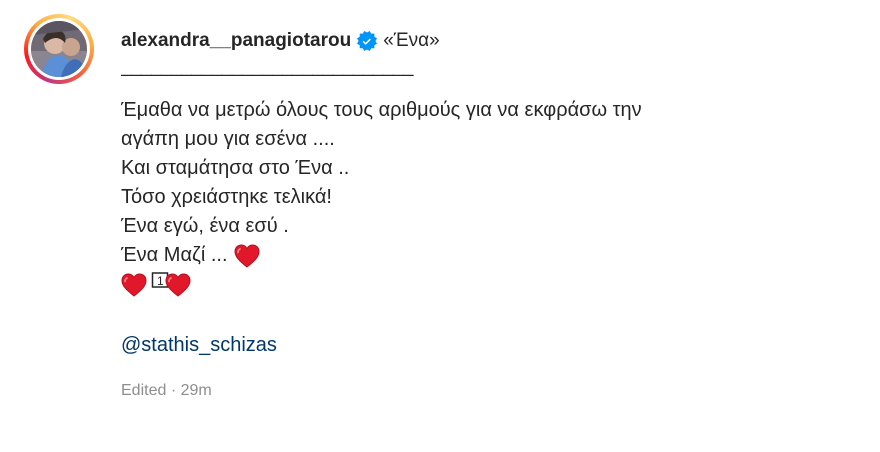 The width and height of the screenshot is (880, 452). I want to click on avatar, so click(59, 49).